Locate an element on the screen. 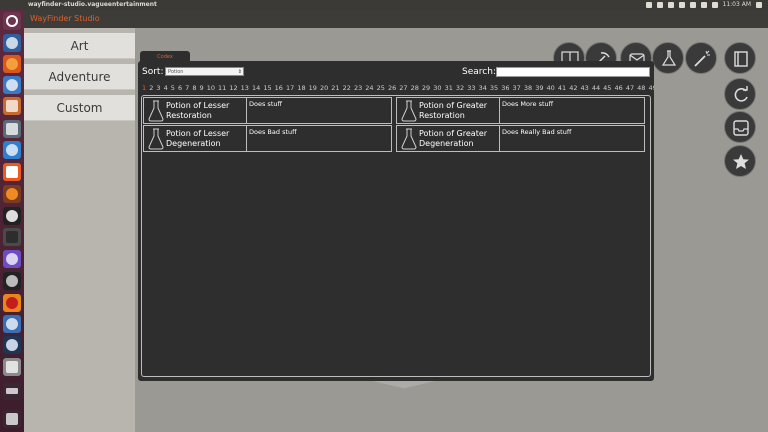  entry-description: Does More stuff is located at coordinates (572, 110).